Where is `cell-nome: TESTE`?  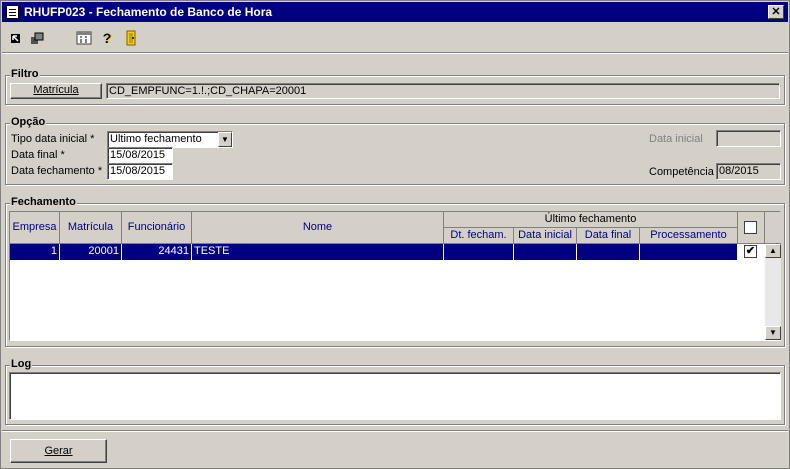 cell-nome: TESTE is located at coordinates (318, 252).